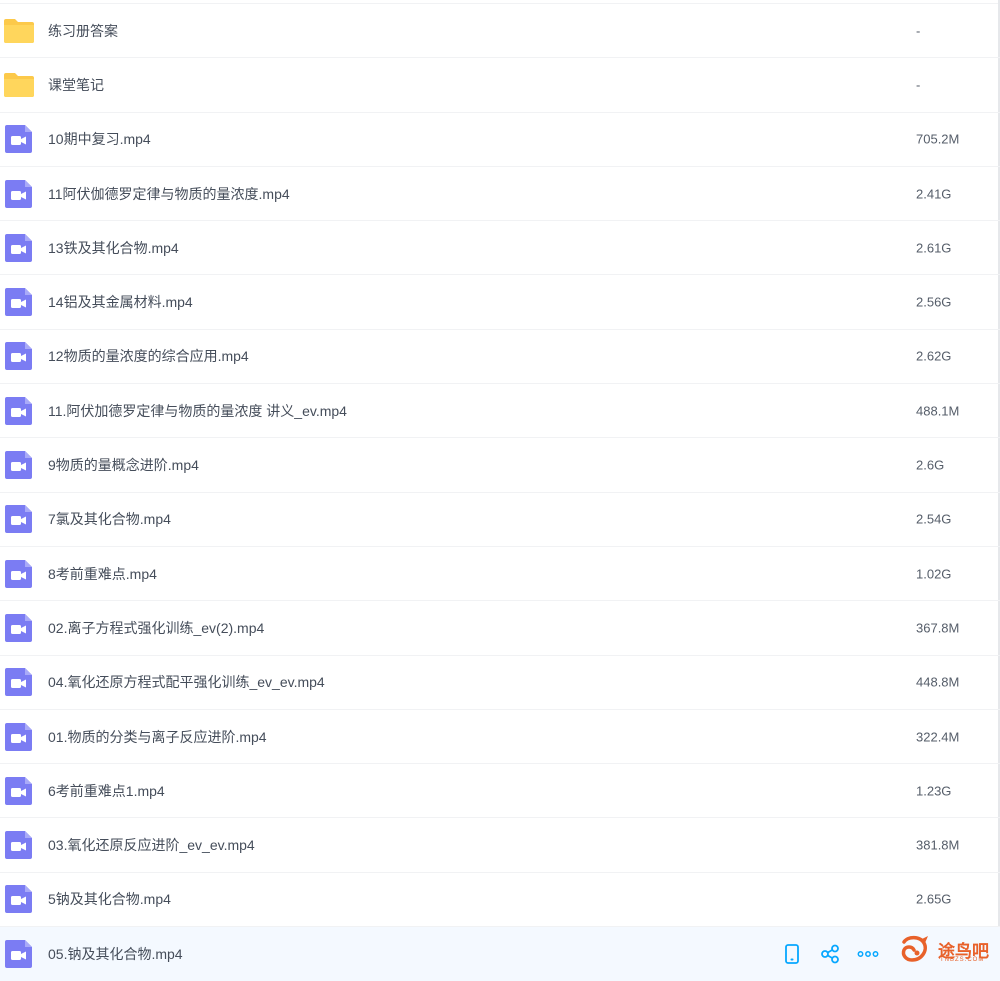  I want to click on file-row: 10期中复习.mp4 705.2M, so click(500, 140).